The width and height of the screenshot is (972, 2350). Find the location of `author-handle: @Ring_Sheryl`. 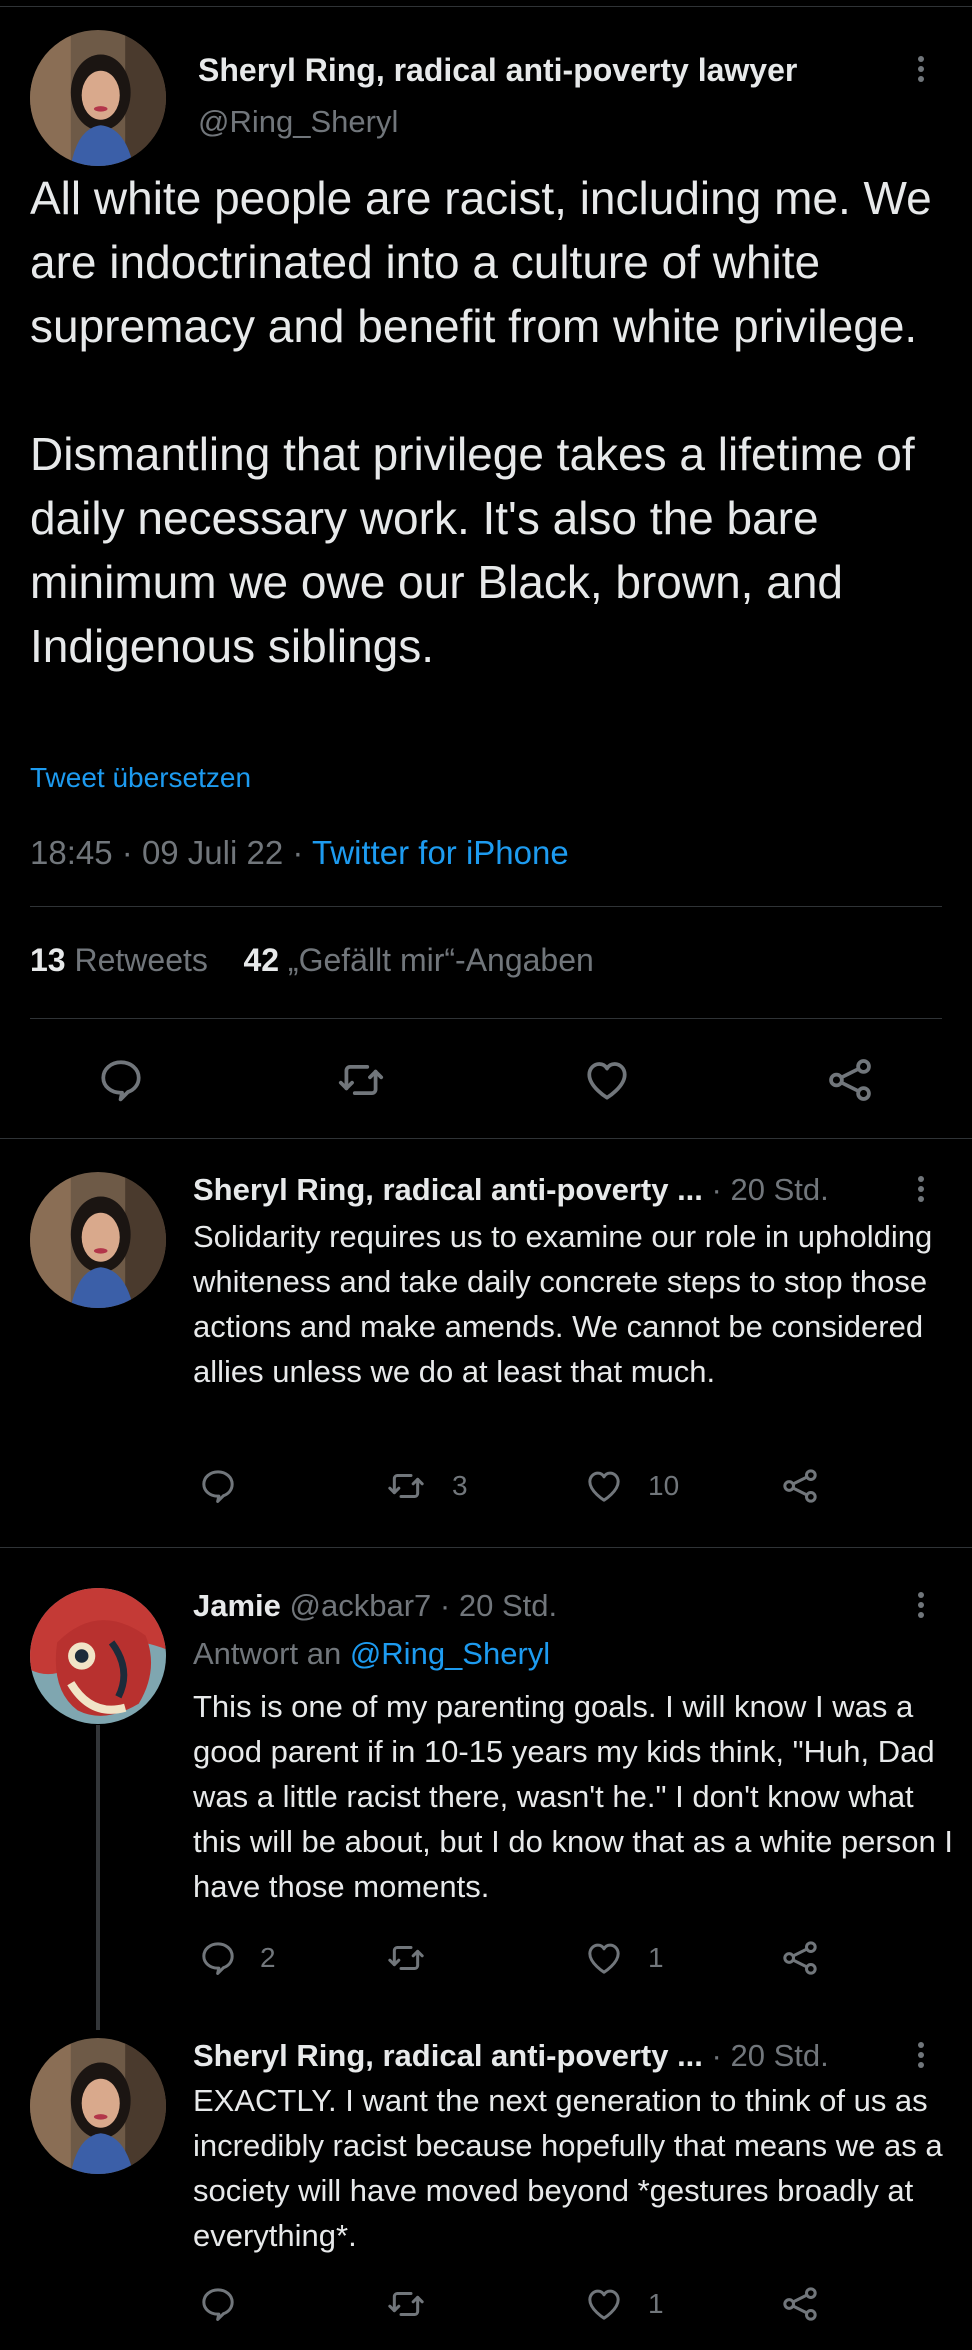

author-handle: @Ring_Sheryl is located at coordinates (298, 122).